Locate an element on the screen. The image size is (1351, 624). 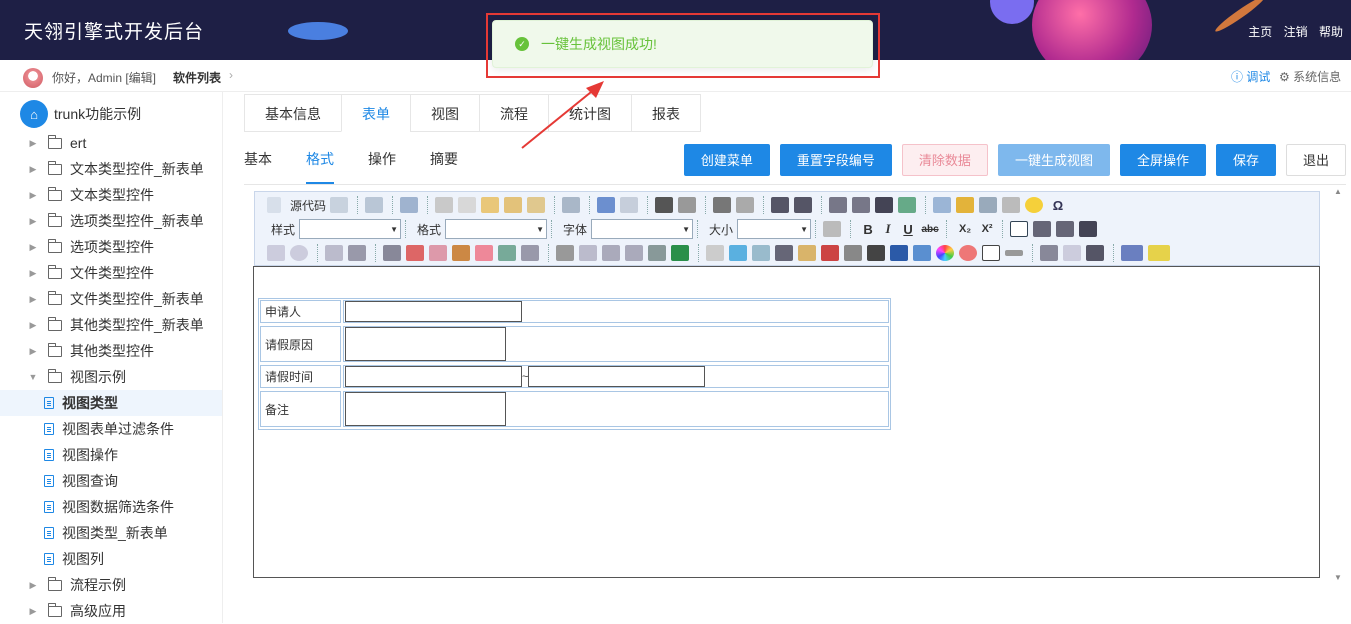
embed-control-icon is located at coordinates (634, 253).